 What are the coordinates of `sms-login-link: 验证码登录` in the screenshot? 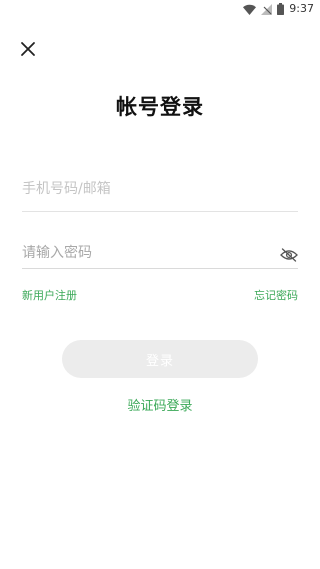 It's located at (160, 404).